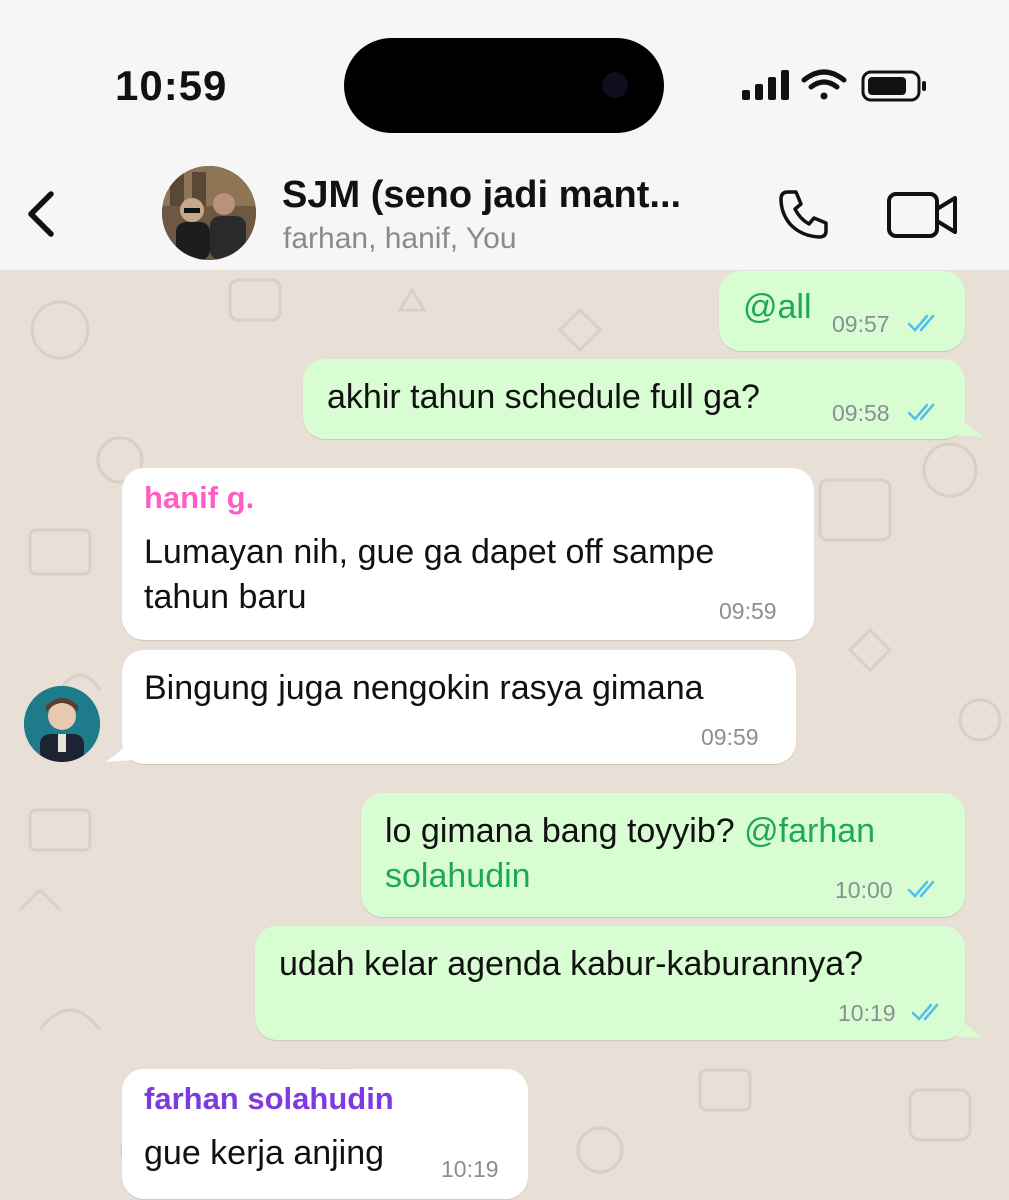 The image size is (1009, 1200). Describe the element at coordinates (429, 552) in the screenshot. I see `message-text: Lumayan nih, gue ga dapet off sampe` at that location.